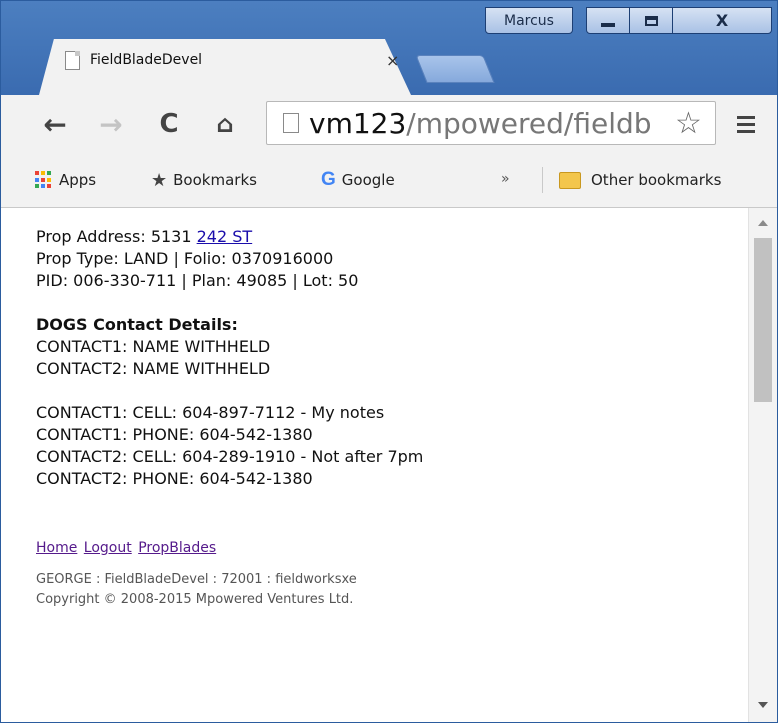 This screenshot has width=778, height=723. Describe the element at coordinates (185, 258) in the screenshot. I see `prop-type: Prop Type: LAND | Folio: 0370916000` at that location.